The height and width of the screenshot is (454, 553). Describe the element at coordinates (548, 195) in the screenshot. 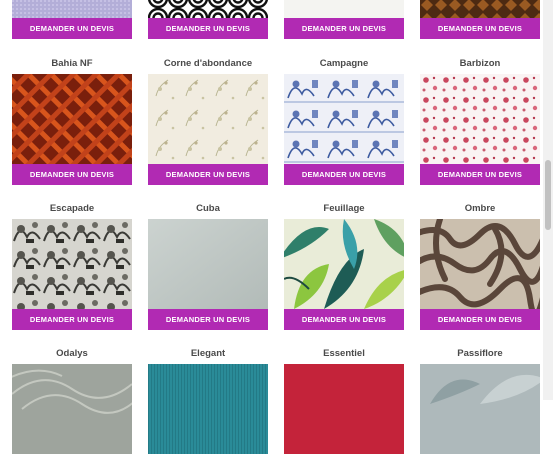

I see `scrollbar-thumb` at that location.